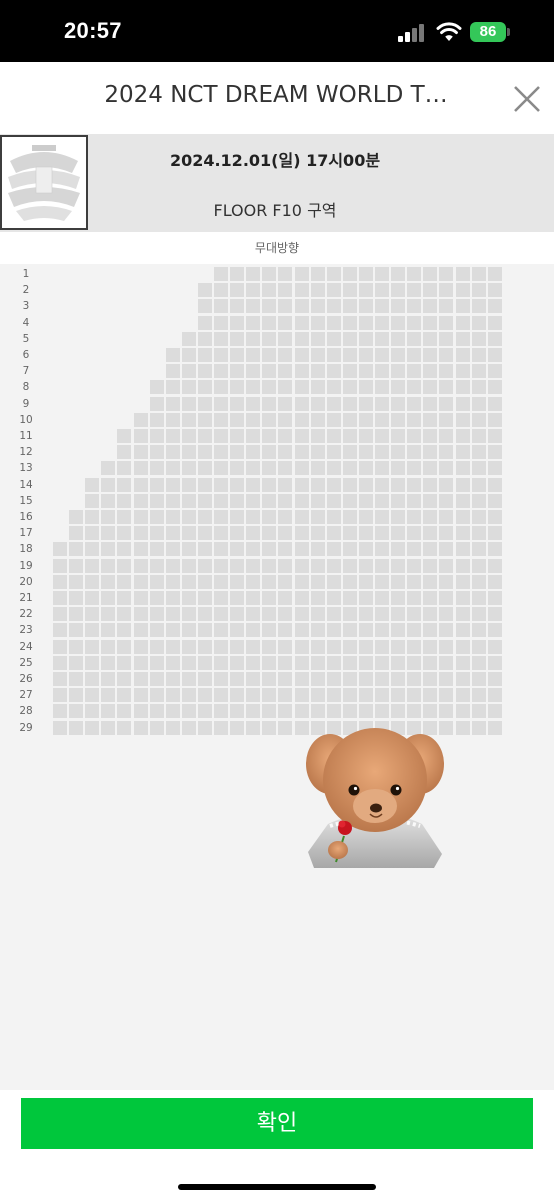 This screenshot has height=1200, width=554. Describe the element at coordinates (44, 182) in the screenshot. I see `venue-map-thumbnail` at that location.